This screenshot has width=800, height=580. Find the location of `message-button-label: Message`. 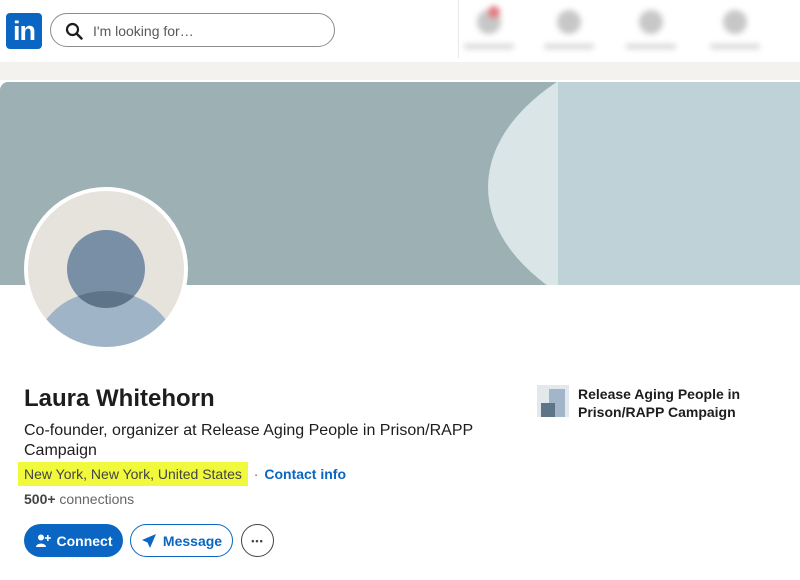

message-button-label: Message is located at coordinates (192, 540).